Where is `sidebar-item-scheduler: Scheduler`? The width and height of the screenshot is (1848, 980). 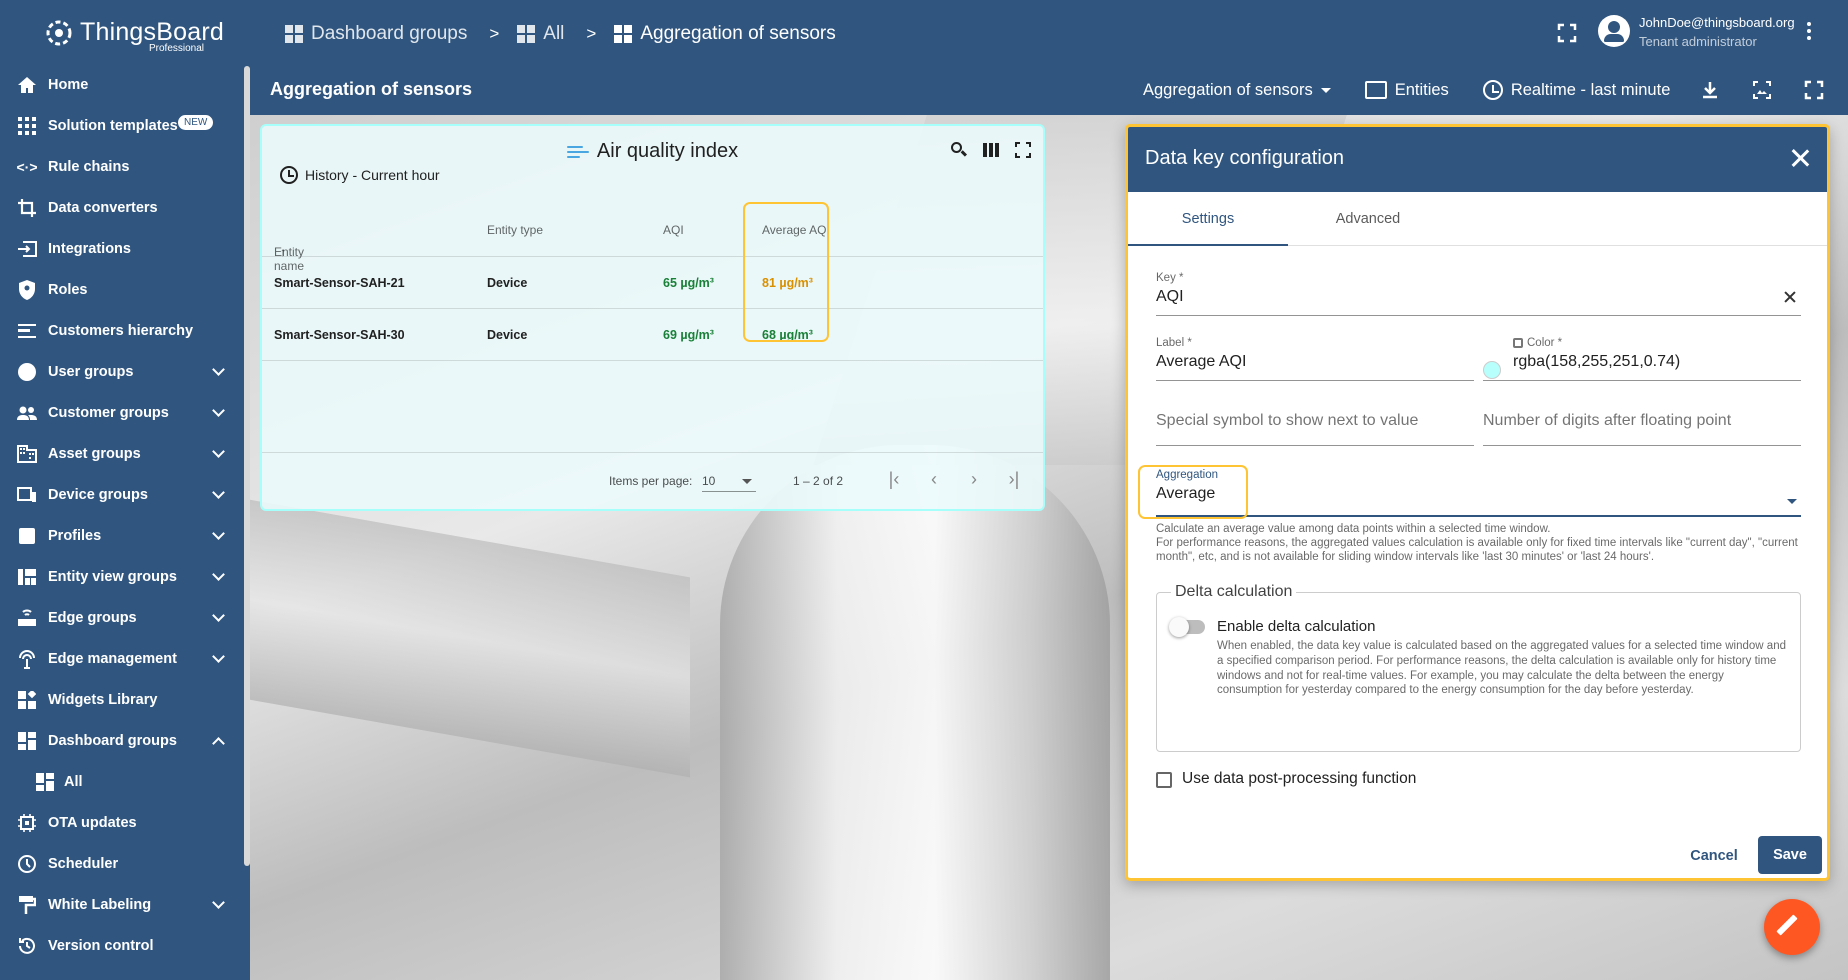 sidebar-item-scheduler: Scheduler is located at coordinates (121, 863).